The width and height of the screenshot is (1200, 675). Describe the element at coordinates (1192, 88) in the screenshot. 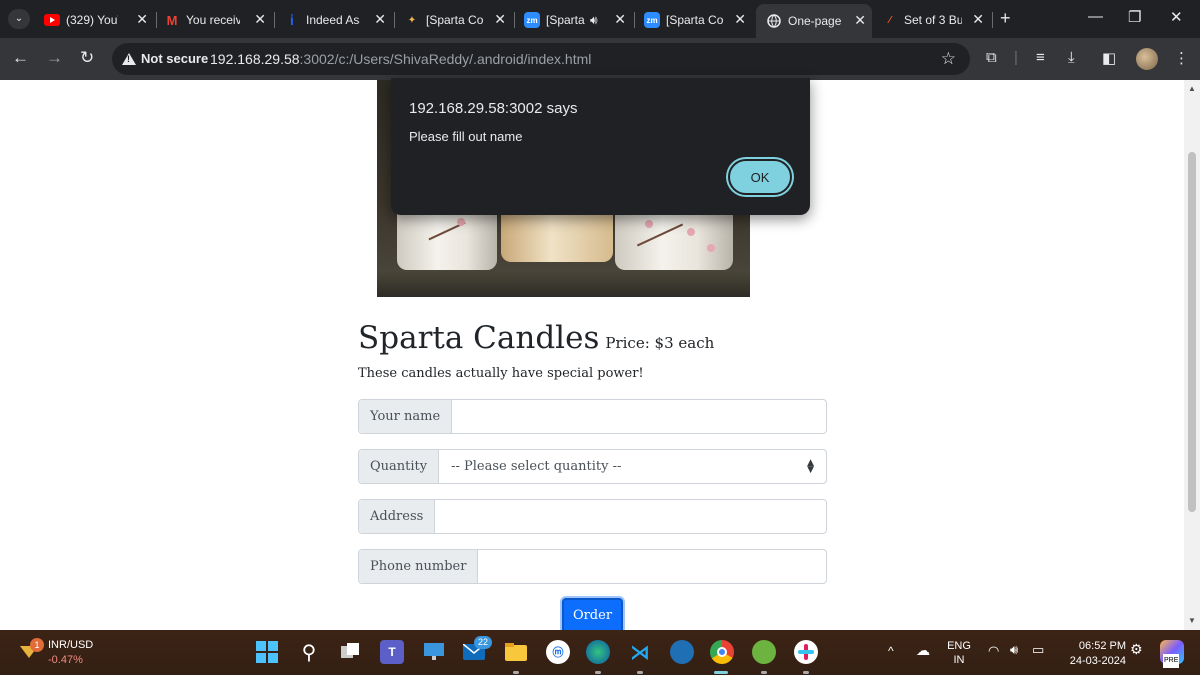

I see `scroll-up-icon: ▲` at that location.